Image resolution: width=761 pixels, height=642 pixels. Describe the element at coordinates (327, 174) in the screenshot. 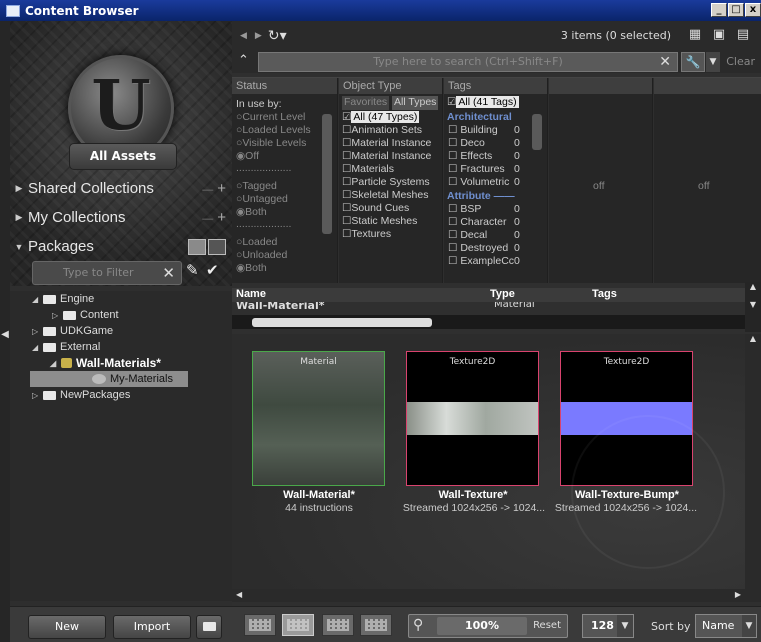

I see `status-scrollbar` at that location.